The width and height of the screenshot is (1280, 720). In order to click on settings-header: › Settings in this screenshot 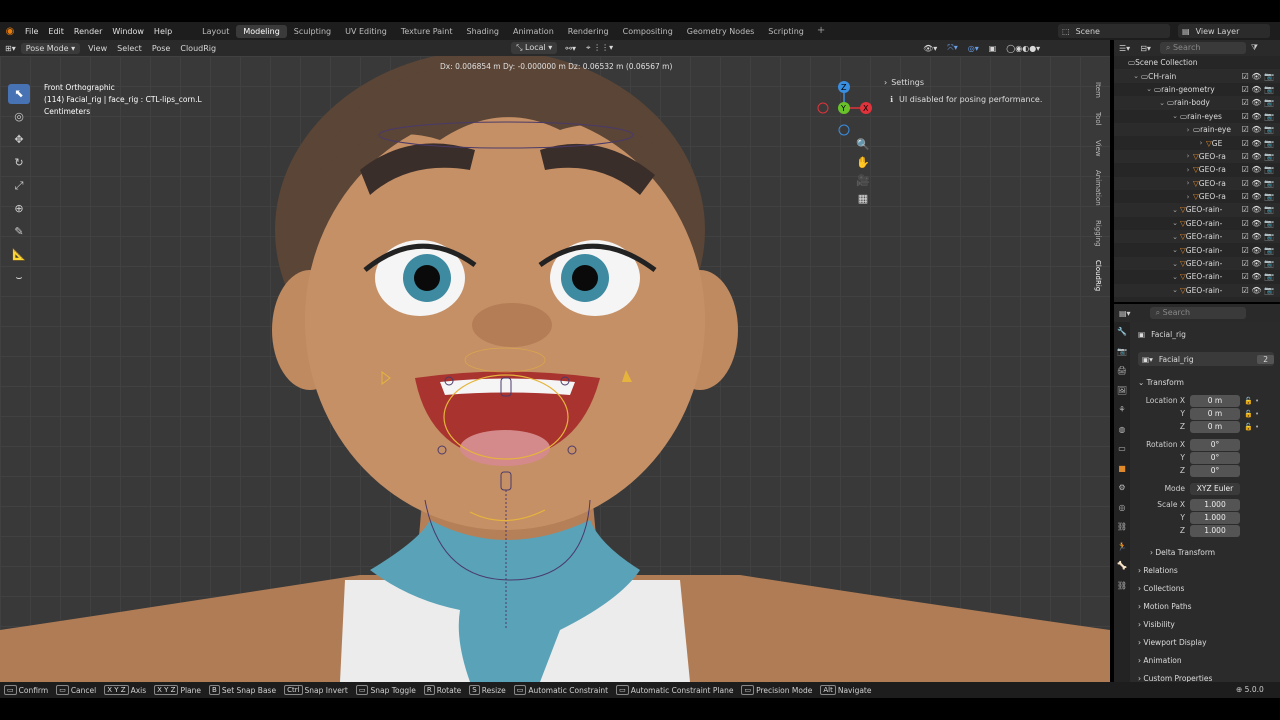, I will do `click(989, 82)`.